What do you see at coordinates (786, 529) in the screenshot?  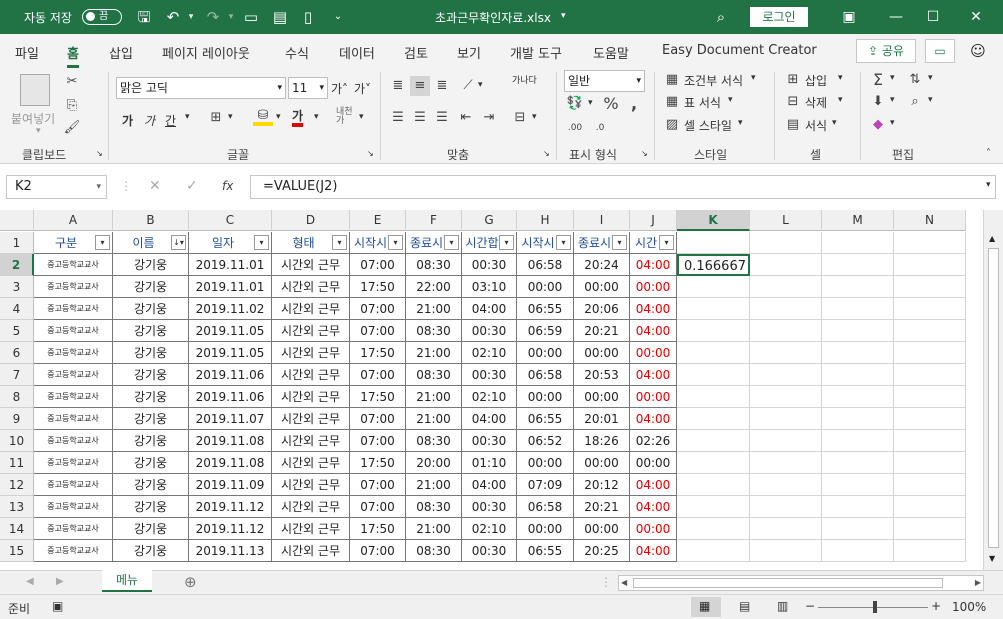 I see `cell-l14` at bounding box center [786, 529].